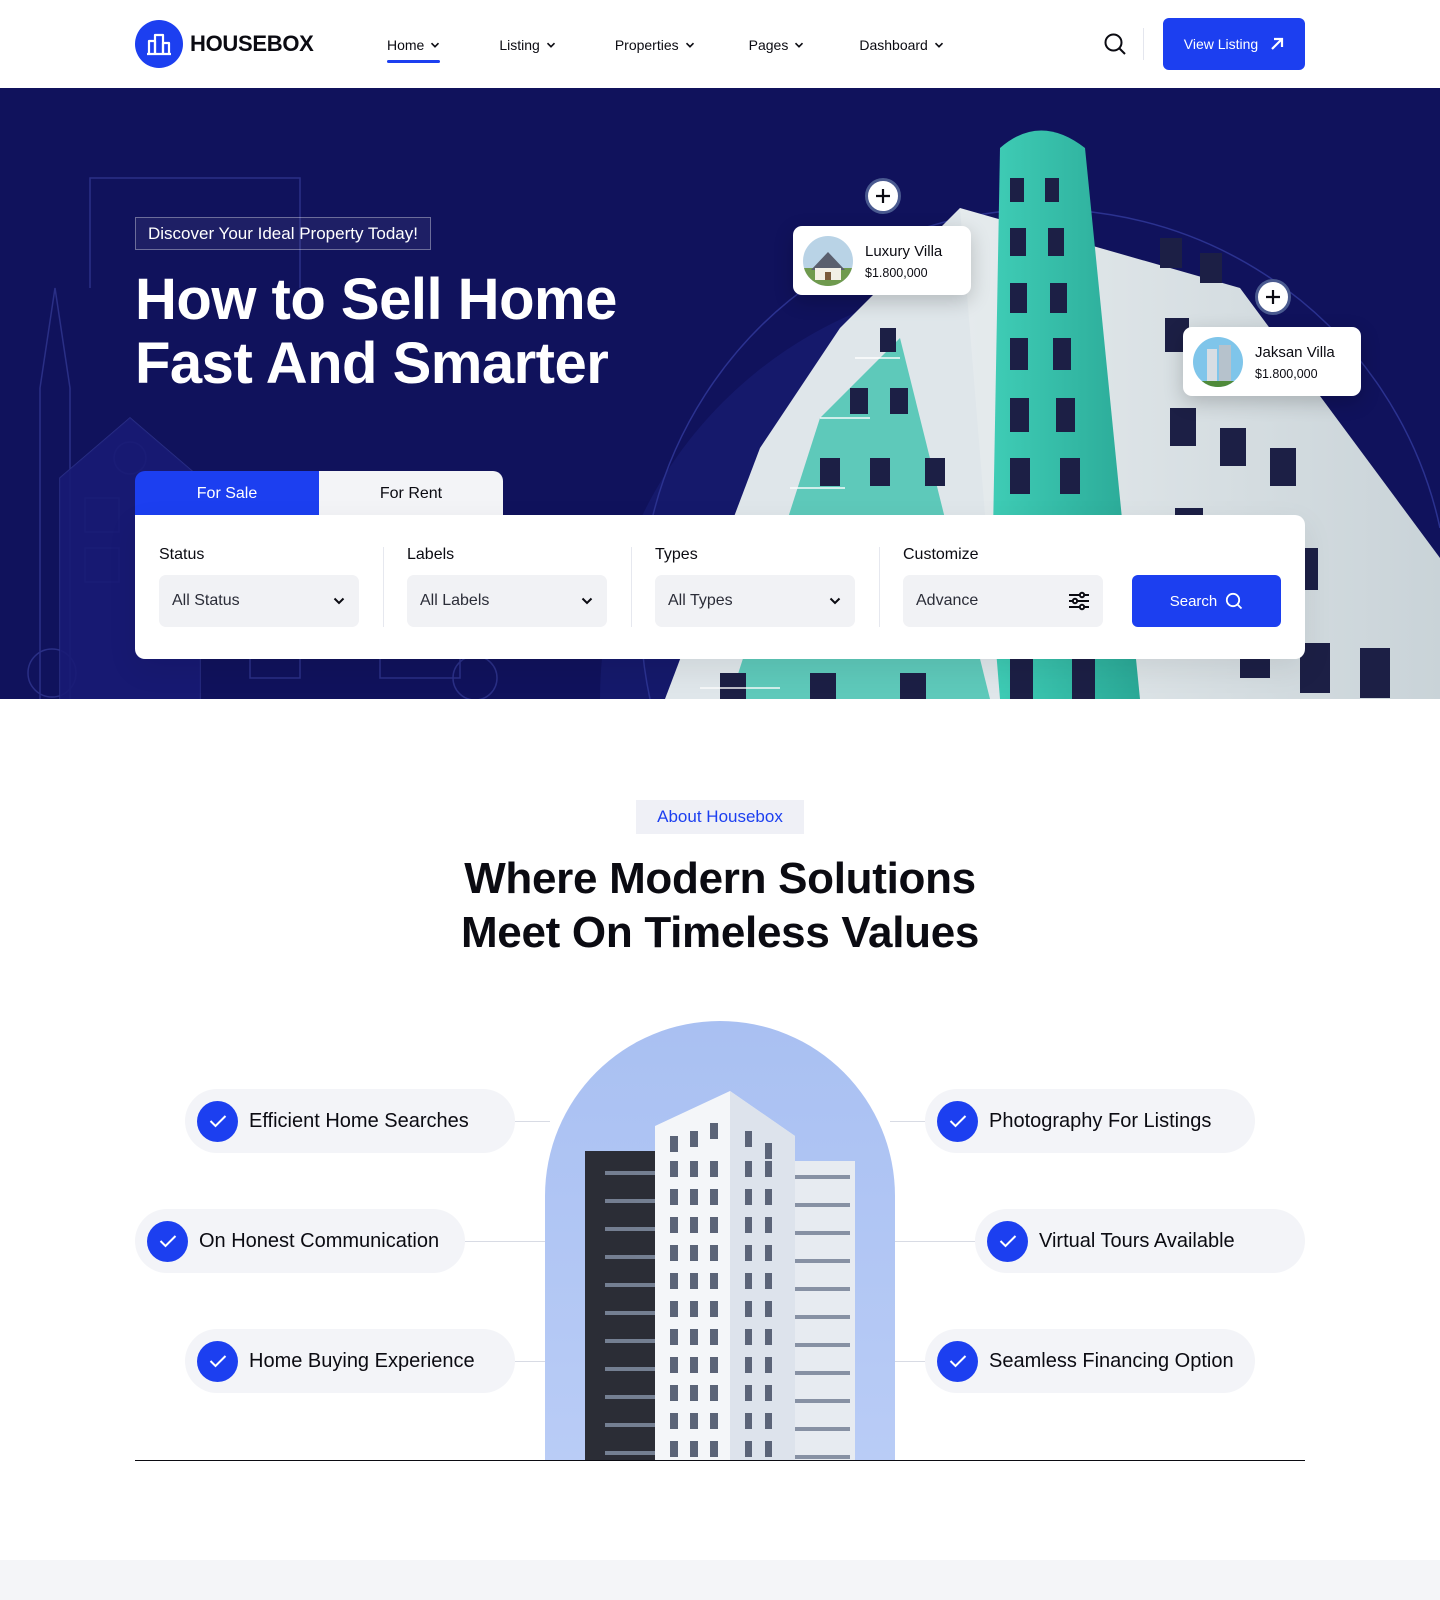 This screenshot has width=1440, height=1600. Describe the element at coordinates (159, 44) in the screenshot. I see `building-logo-icon` at that location.